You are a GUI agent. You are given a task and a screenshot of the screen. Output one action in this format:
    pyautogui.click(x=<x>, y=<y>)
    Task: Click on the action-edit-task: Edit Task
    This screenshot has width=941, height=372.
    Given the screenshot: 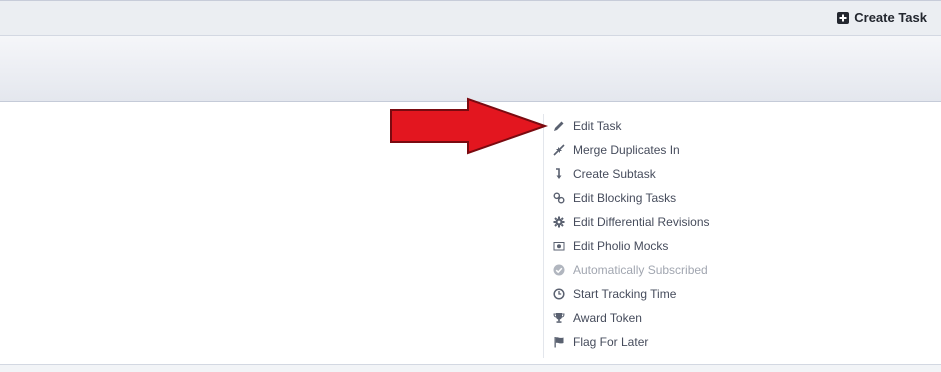 What is the action you would take?
    pyautogui.click(x=627, y=126)
    